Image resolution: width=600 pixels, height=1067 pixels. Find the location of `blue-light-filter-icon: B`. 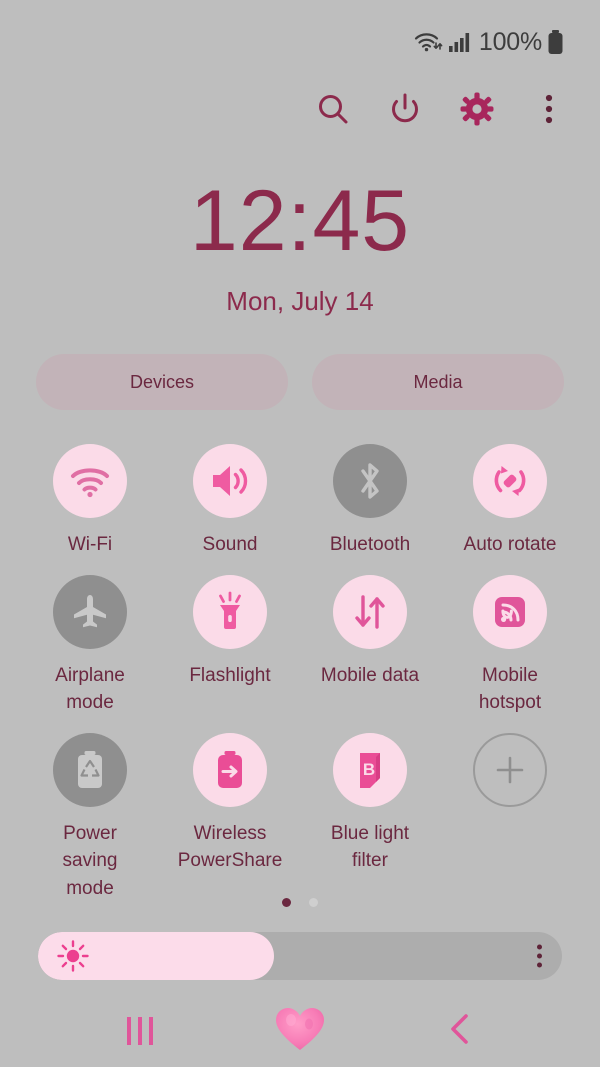

blue-light-filter-icon: B is located at coordinates (370, 769).